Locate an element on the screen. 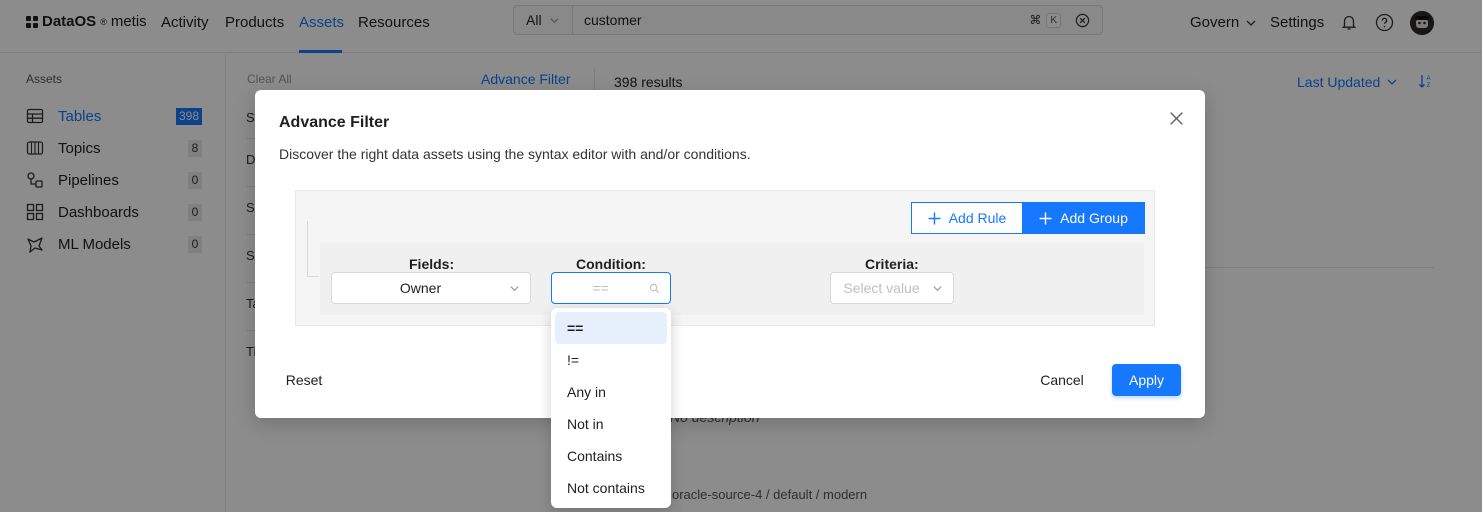 The height and width of the screenshot is (512, 1482). dropdown-option: Not in is located at coordinates (611, 424).